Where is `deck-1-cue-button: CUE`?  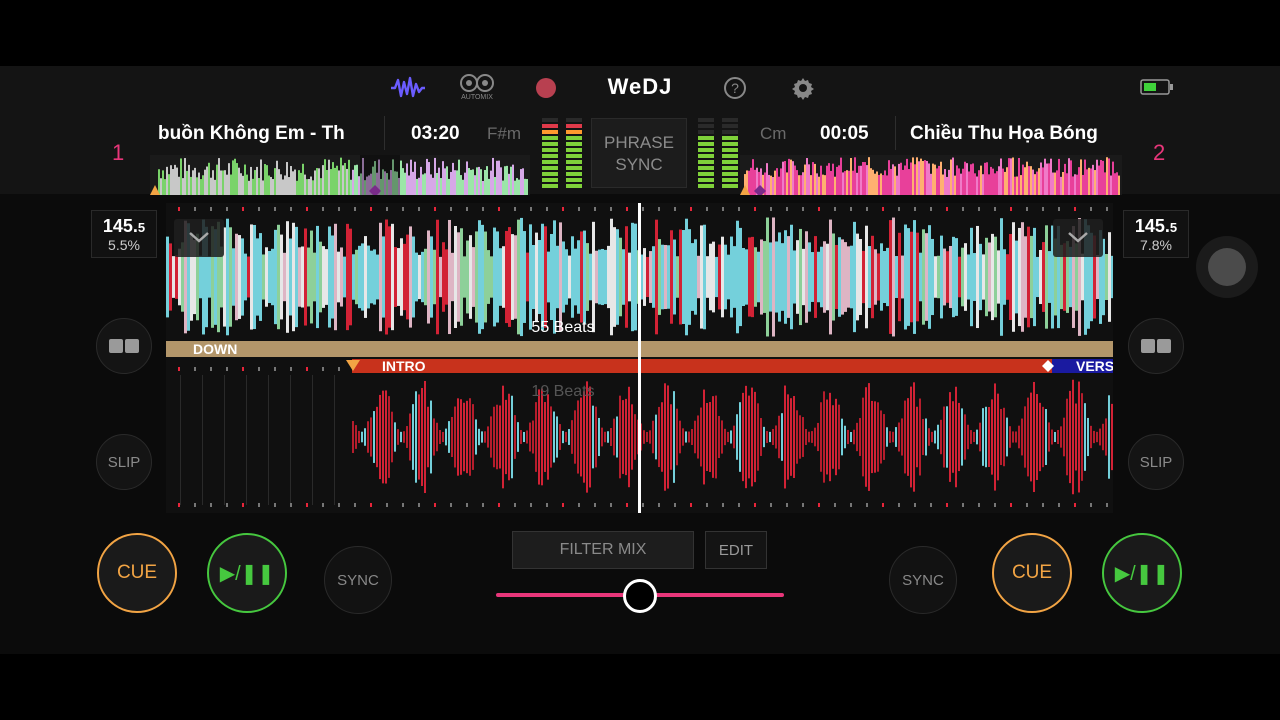
deck-1-cue-button: CUE is located at coordinates (137, 573).